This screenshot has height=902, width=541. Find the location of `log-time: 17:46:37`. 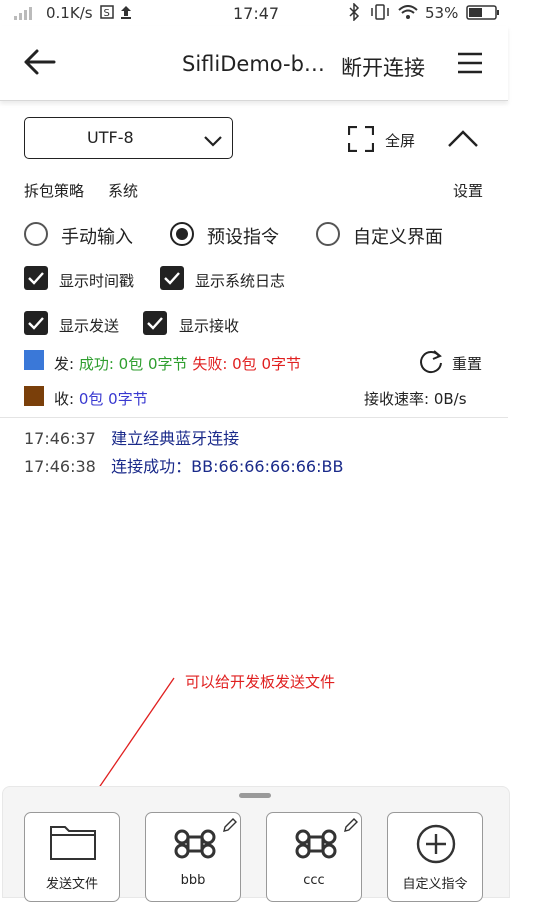

log-time: 17:46:37 is located at coordinates (60, 438).